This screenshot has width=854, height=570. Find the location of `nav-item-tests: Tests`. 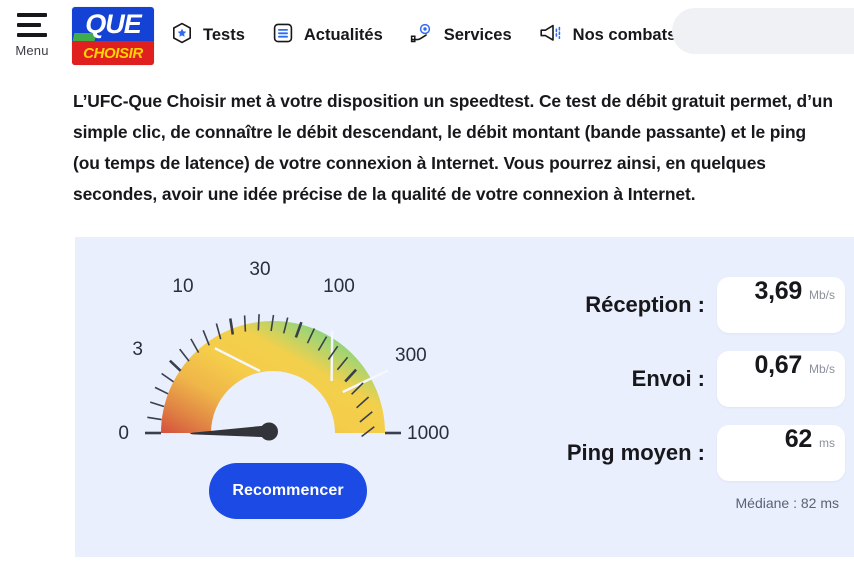

nav-item-tests: Tests is located at coordinates (207, 35).